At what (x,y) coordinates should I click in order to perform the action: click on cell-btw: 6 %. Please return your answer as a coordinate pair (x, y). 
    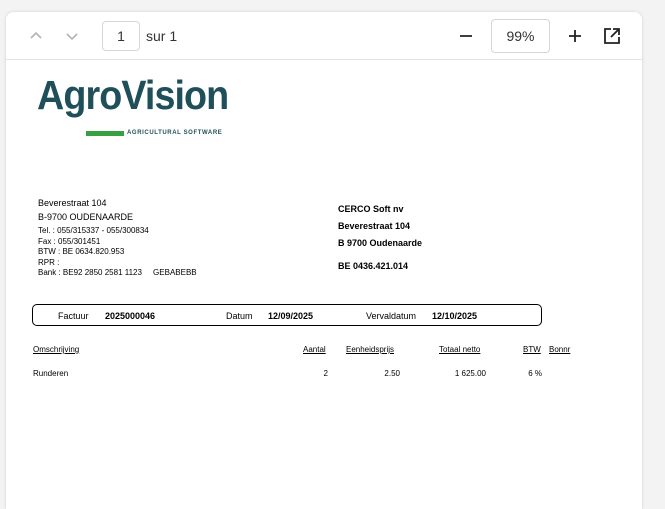
    Looking at the image, I should click on (535, 373).